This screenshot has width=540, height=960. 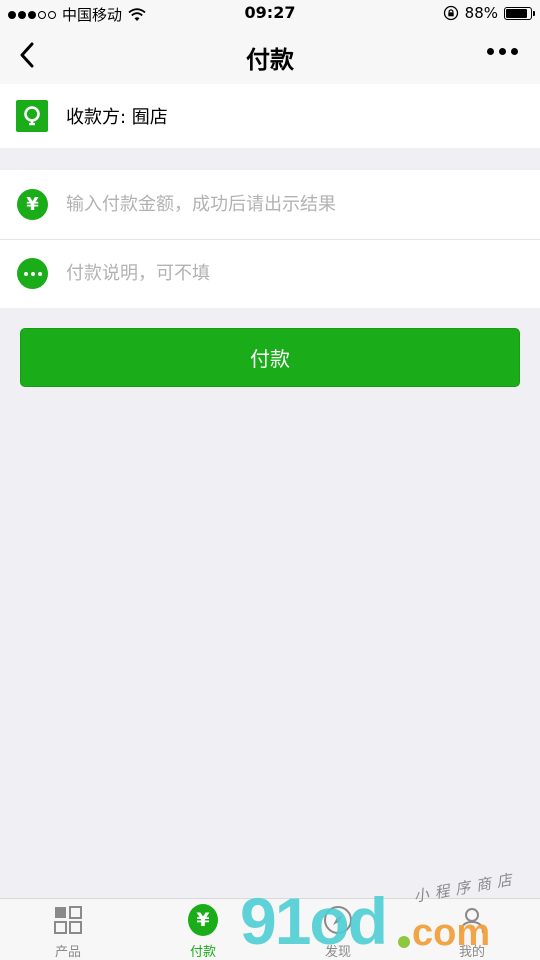 I want to click on orientation-lock-icon, so click(x=450, y=13).